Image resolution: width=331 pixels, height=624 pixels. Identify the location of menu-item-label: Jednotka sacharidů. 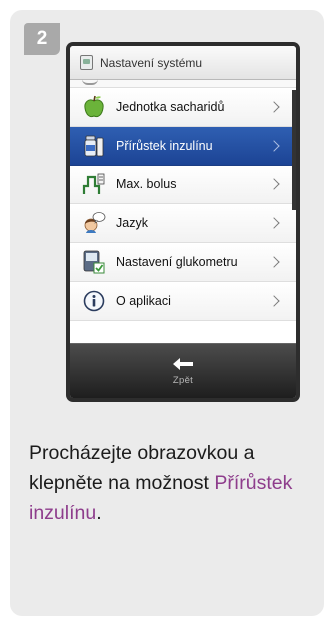
(170, 106).